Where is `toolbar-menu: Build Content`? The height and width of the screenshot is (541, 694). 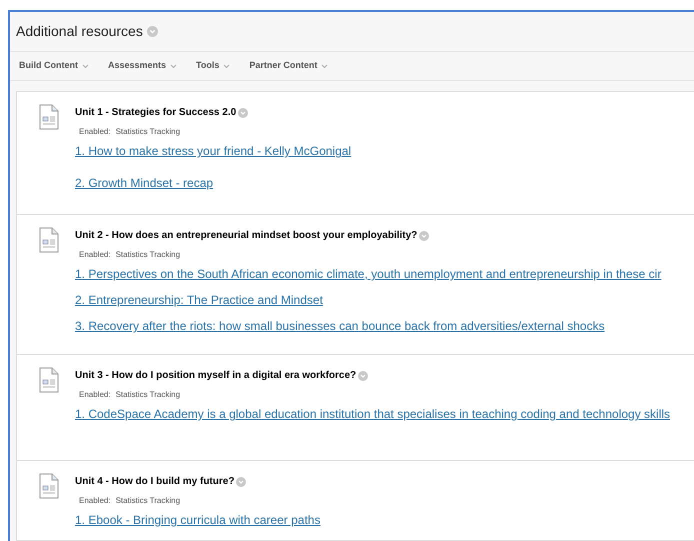
toolbar-menu: Build Content is located at coordinates (54, 66).